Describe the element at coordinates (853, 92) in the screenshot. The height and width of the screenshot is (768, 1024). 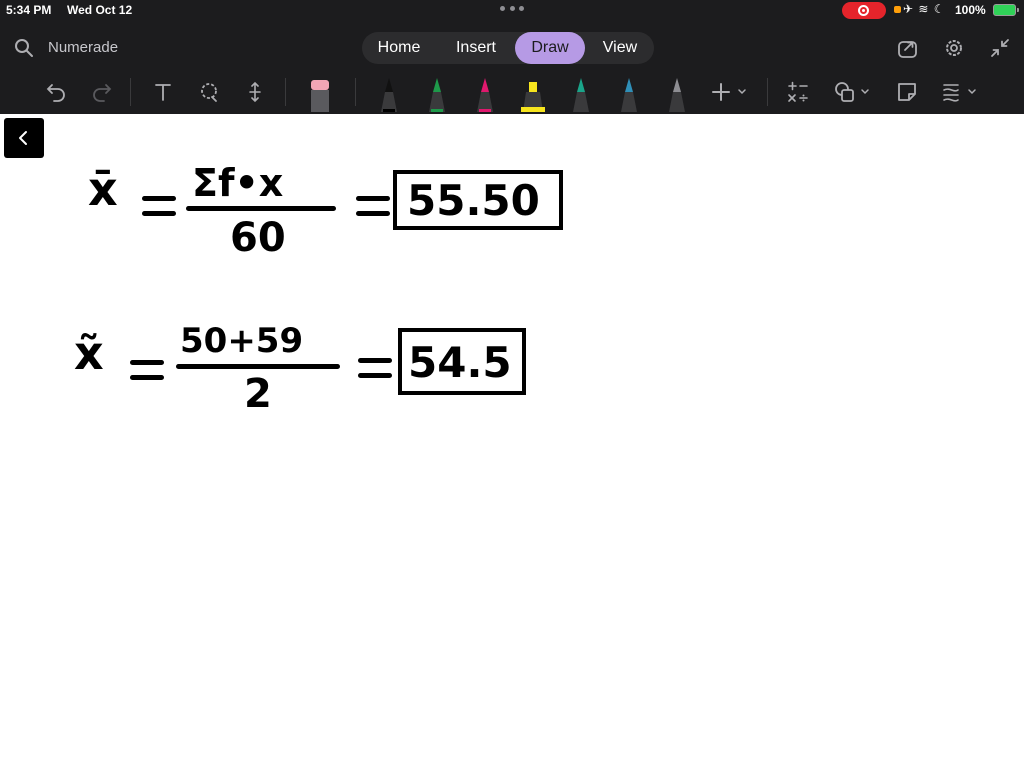
I see `shapes-icon` at that location.